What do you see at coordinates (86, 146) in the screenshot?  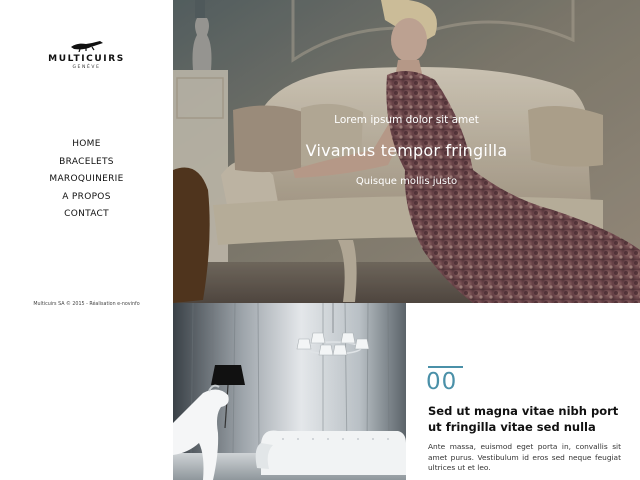 I see `nav-item-home: HOME` at bounding box center [86, 146].